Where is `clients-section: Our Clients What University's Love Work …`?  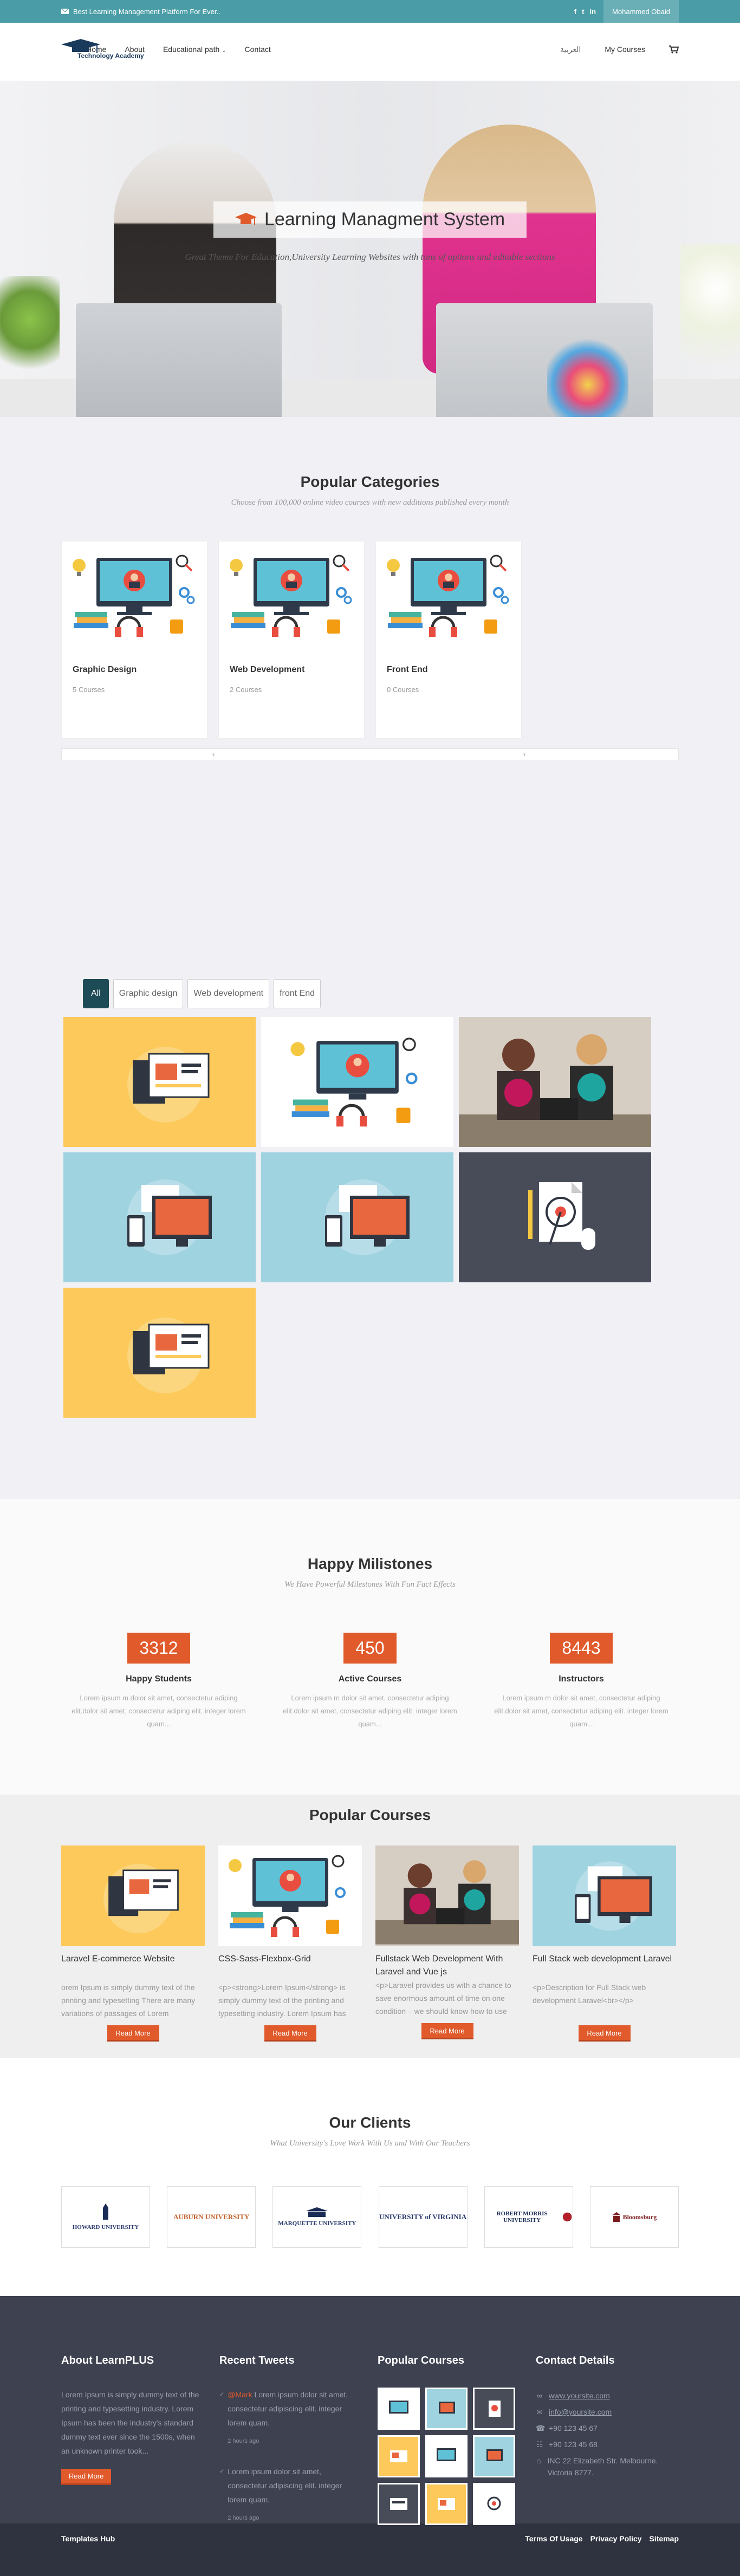
clients-section: Our Clients What University's Love Work … is located at coordinates (370, 2177).